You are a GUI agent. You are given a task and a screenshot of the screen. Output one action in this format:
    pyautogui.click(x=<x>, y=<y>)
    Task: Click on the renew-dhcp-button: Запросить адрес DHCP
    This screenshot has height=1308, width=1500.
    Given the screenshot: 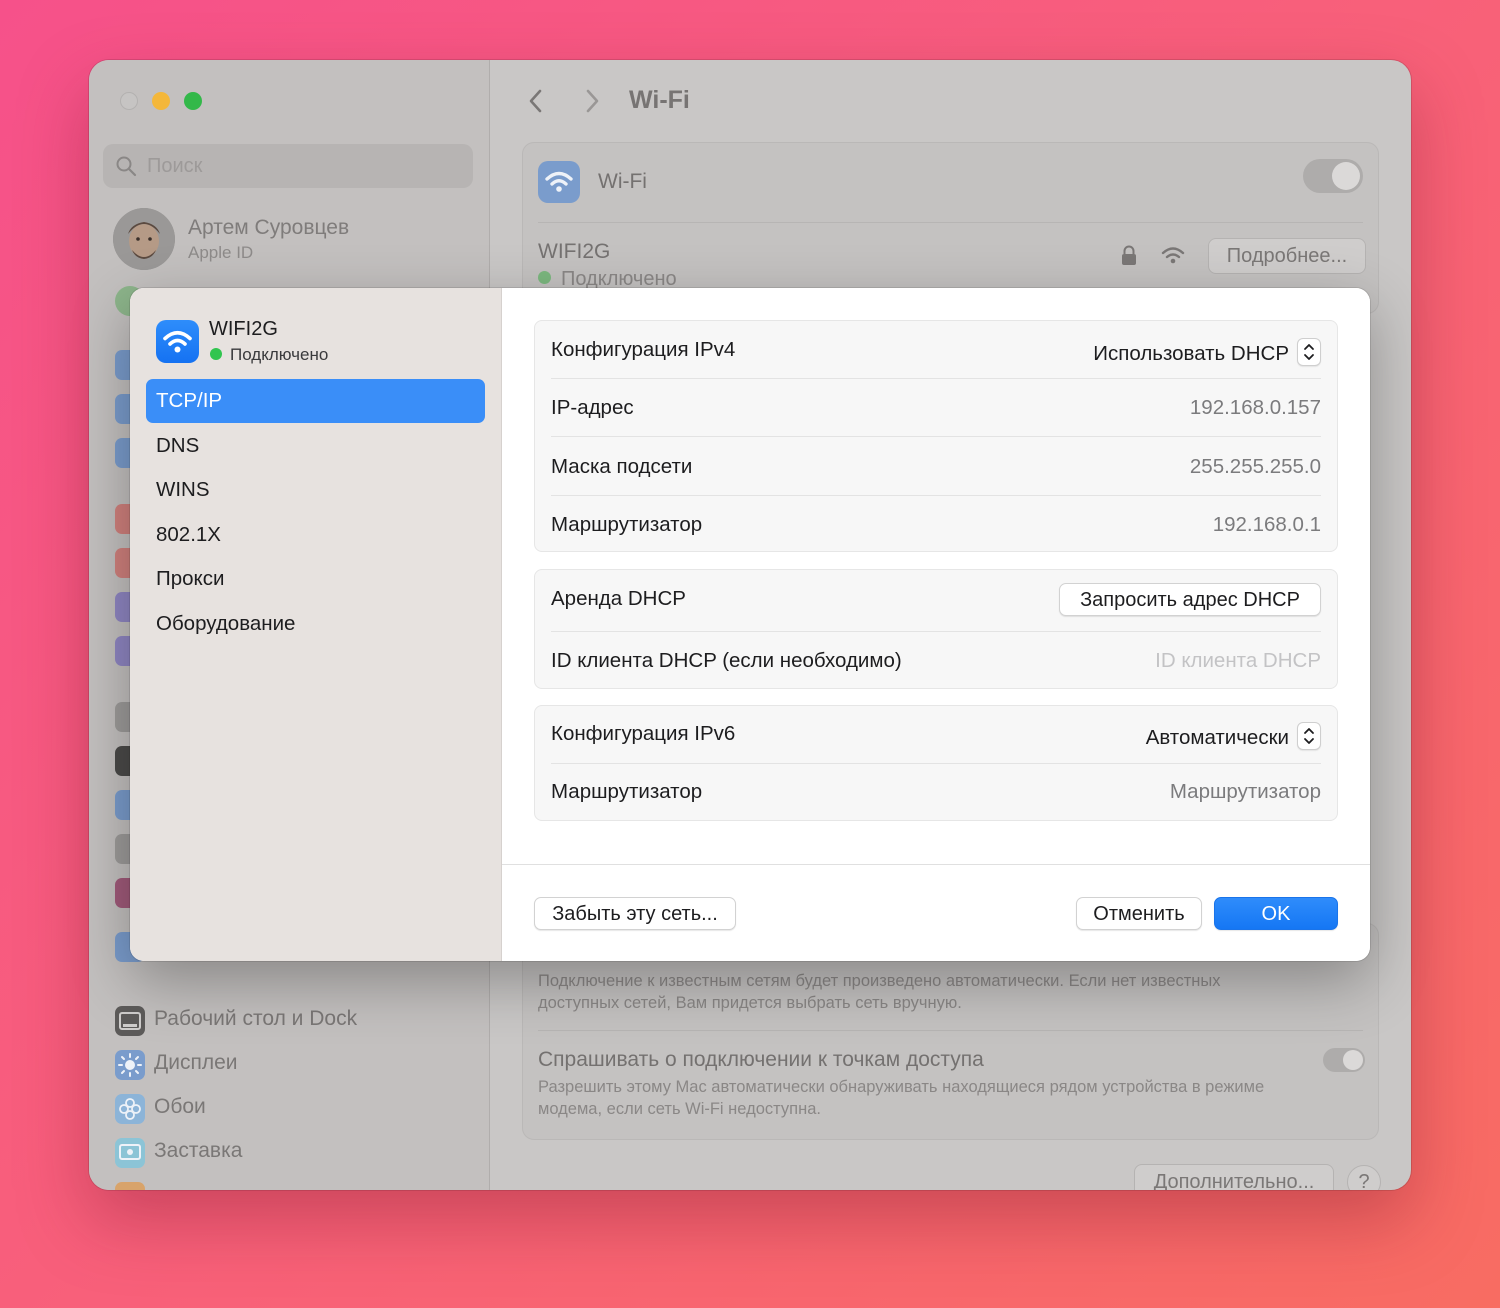 What is the action you would take?
    pyautogui.click(x=1190, y=599)
    